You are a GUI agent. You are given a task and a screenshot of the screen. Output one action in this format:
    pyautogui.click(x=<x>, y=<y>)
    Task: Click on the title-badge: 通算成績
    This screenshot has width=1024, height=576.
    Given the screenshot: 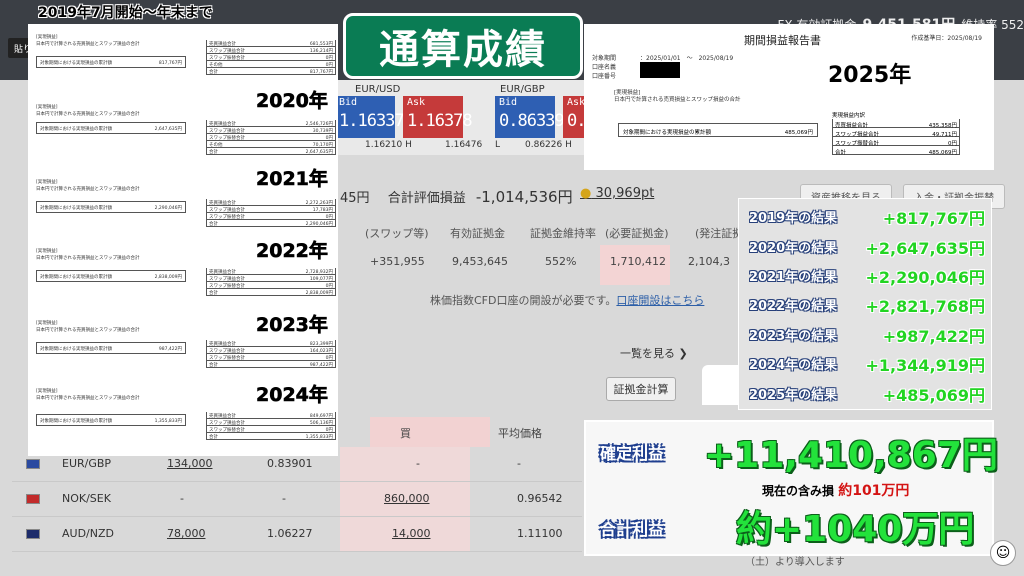 What is the action you would take?
    pyautogui.click(x=463, y=46)
    